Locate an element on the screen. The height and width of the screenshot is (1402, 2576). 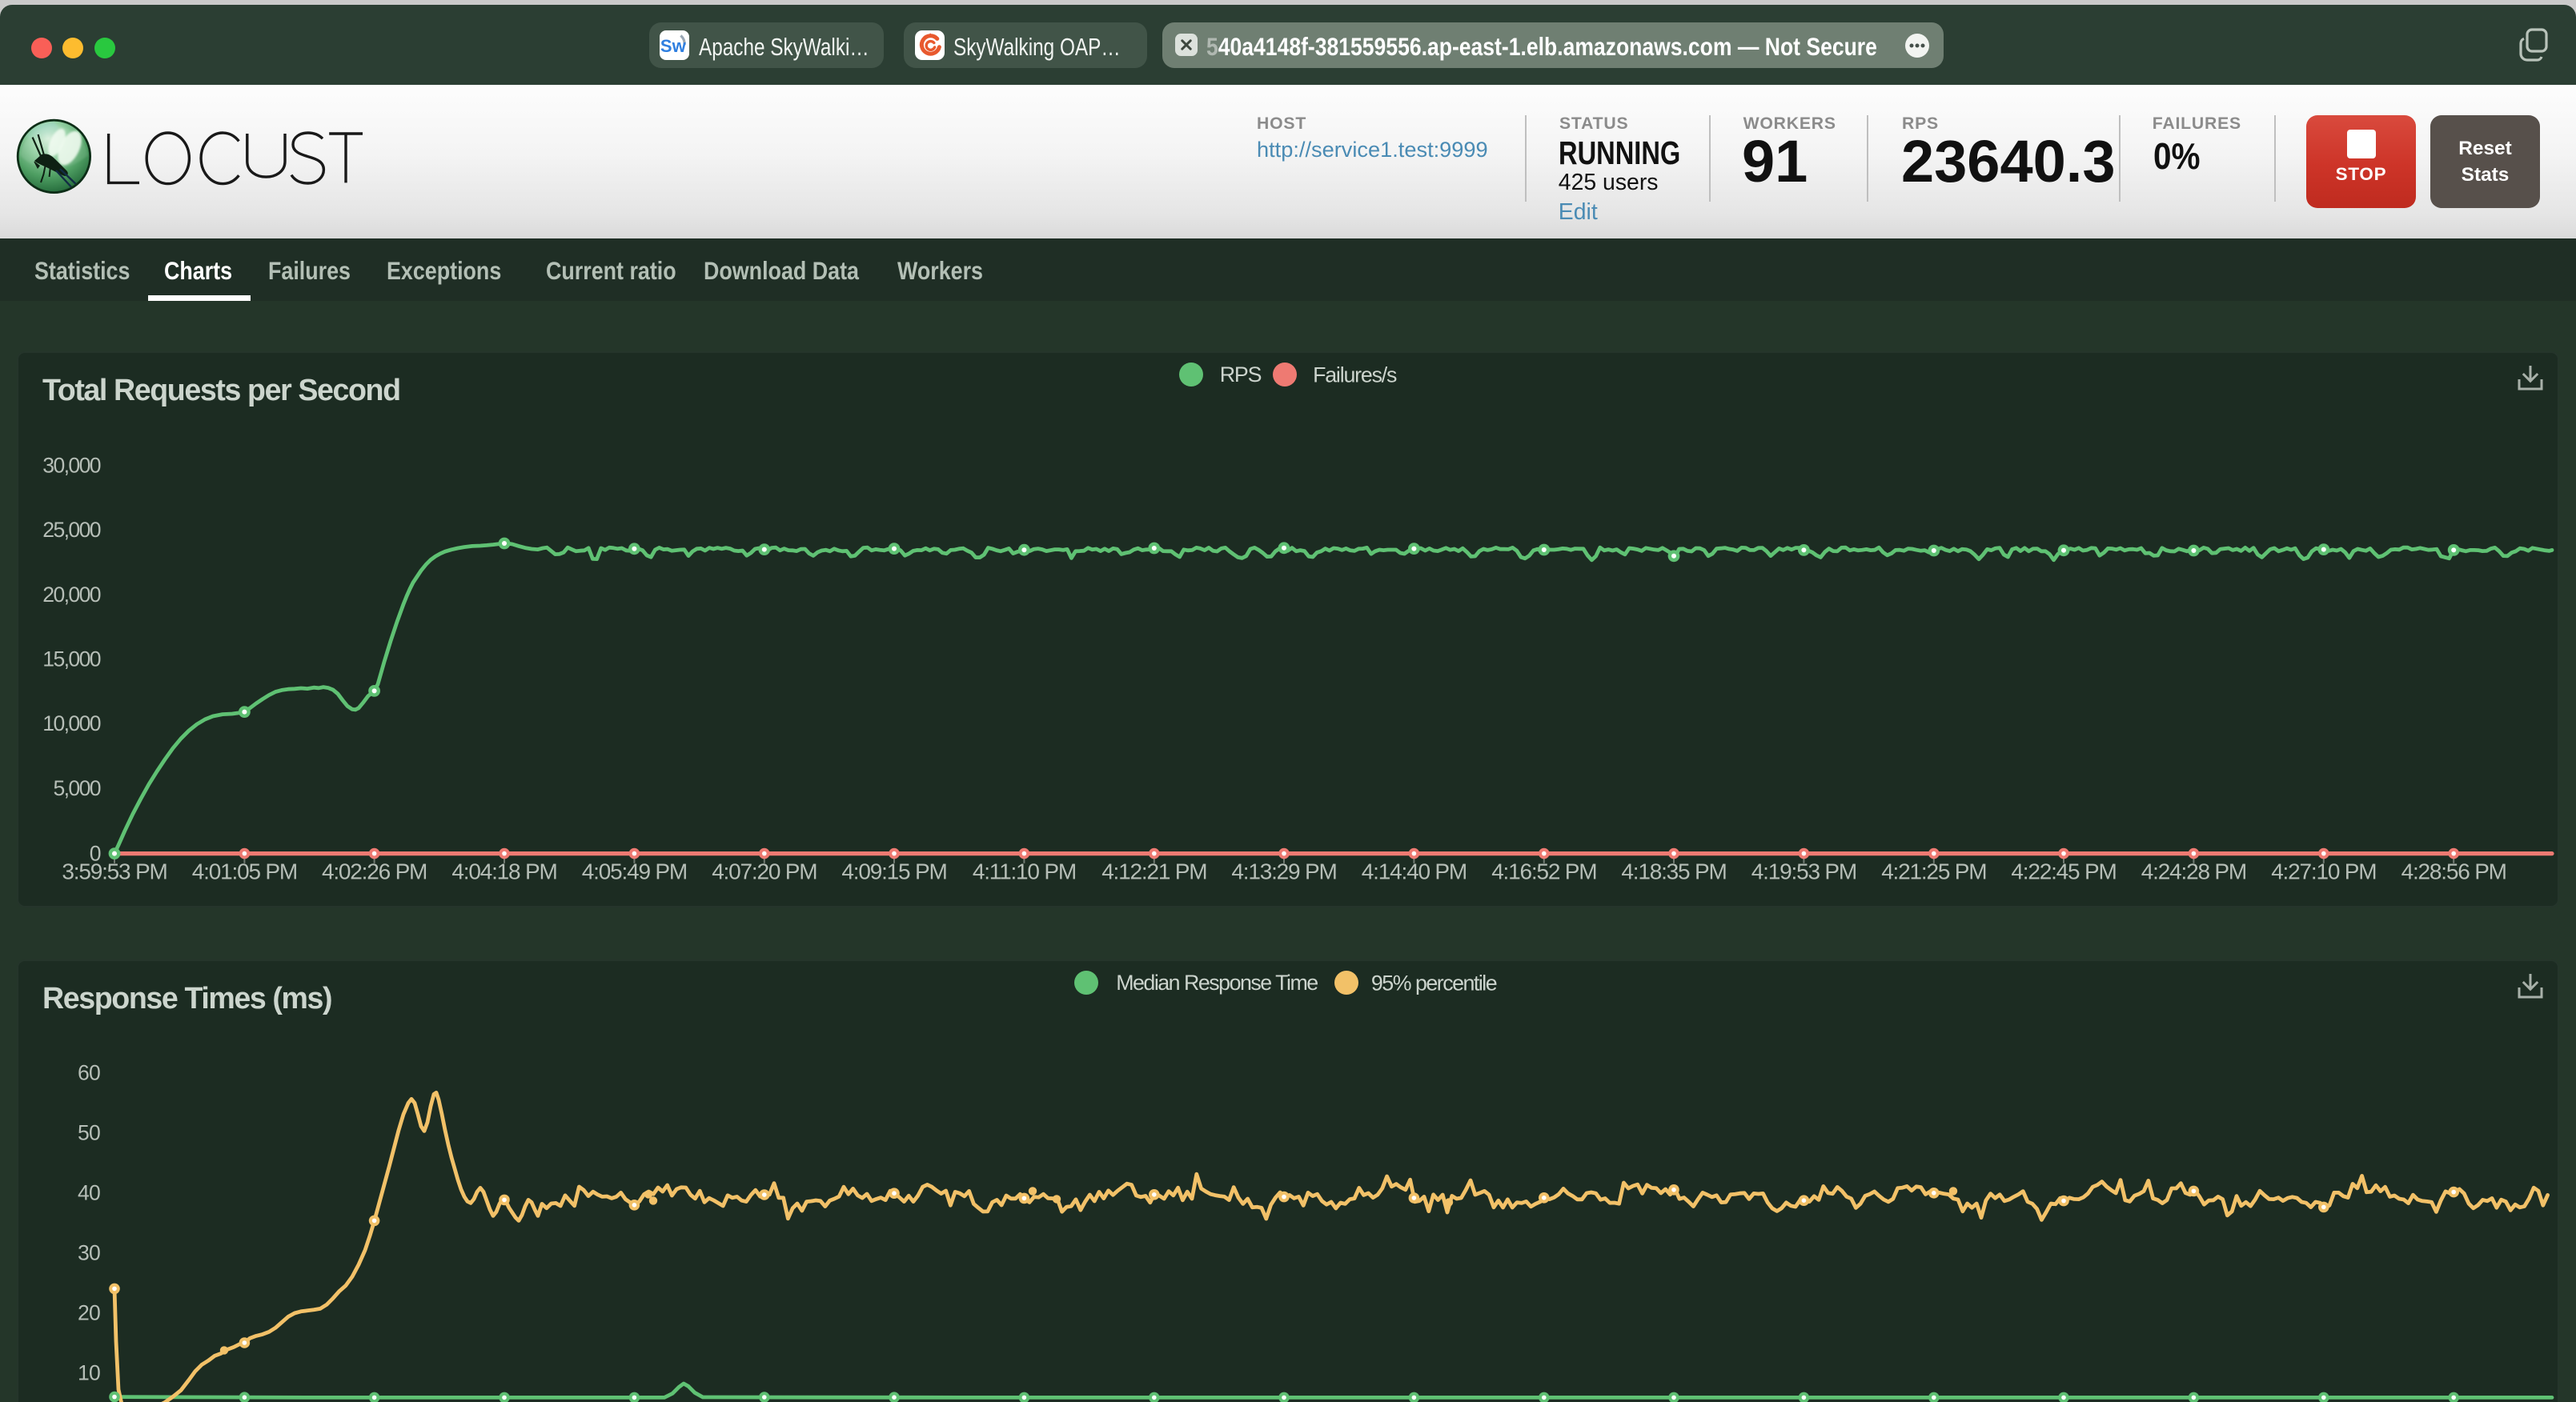
svg-text: 4:11:10 PM is located at coordinates (1024, 871).